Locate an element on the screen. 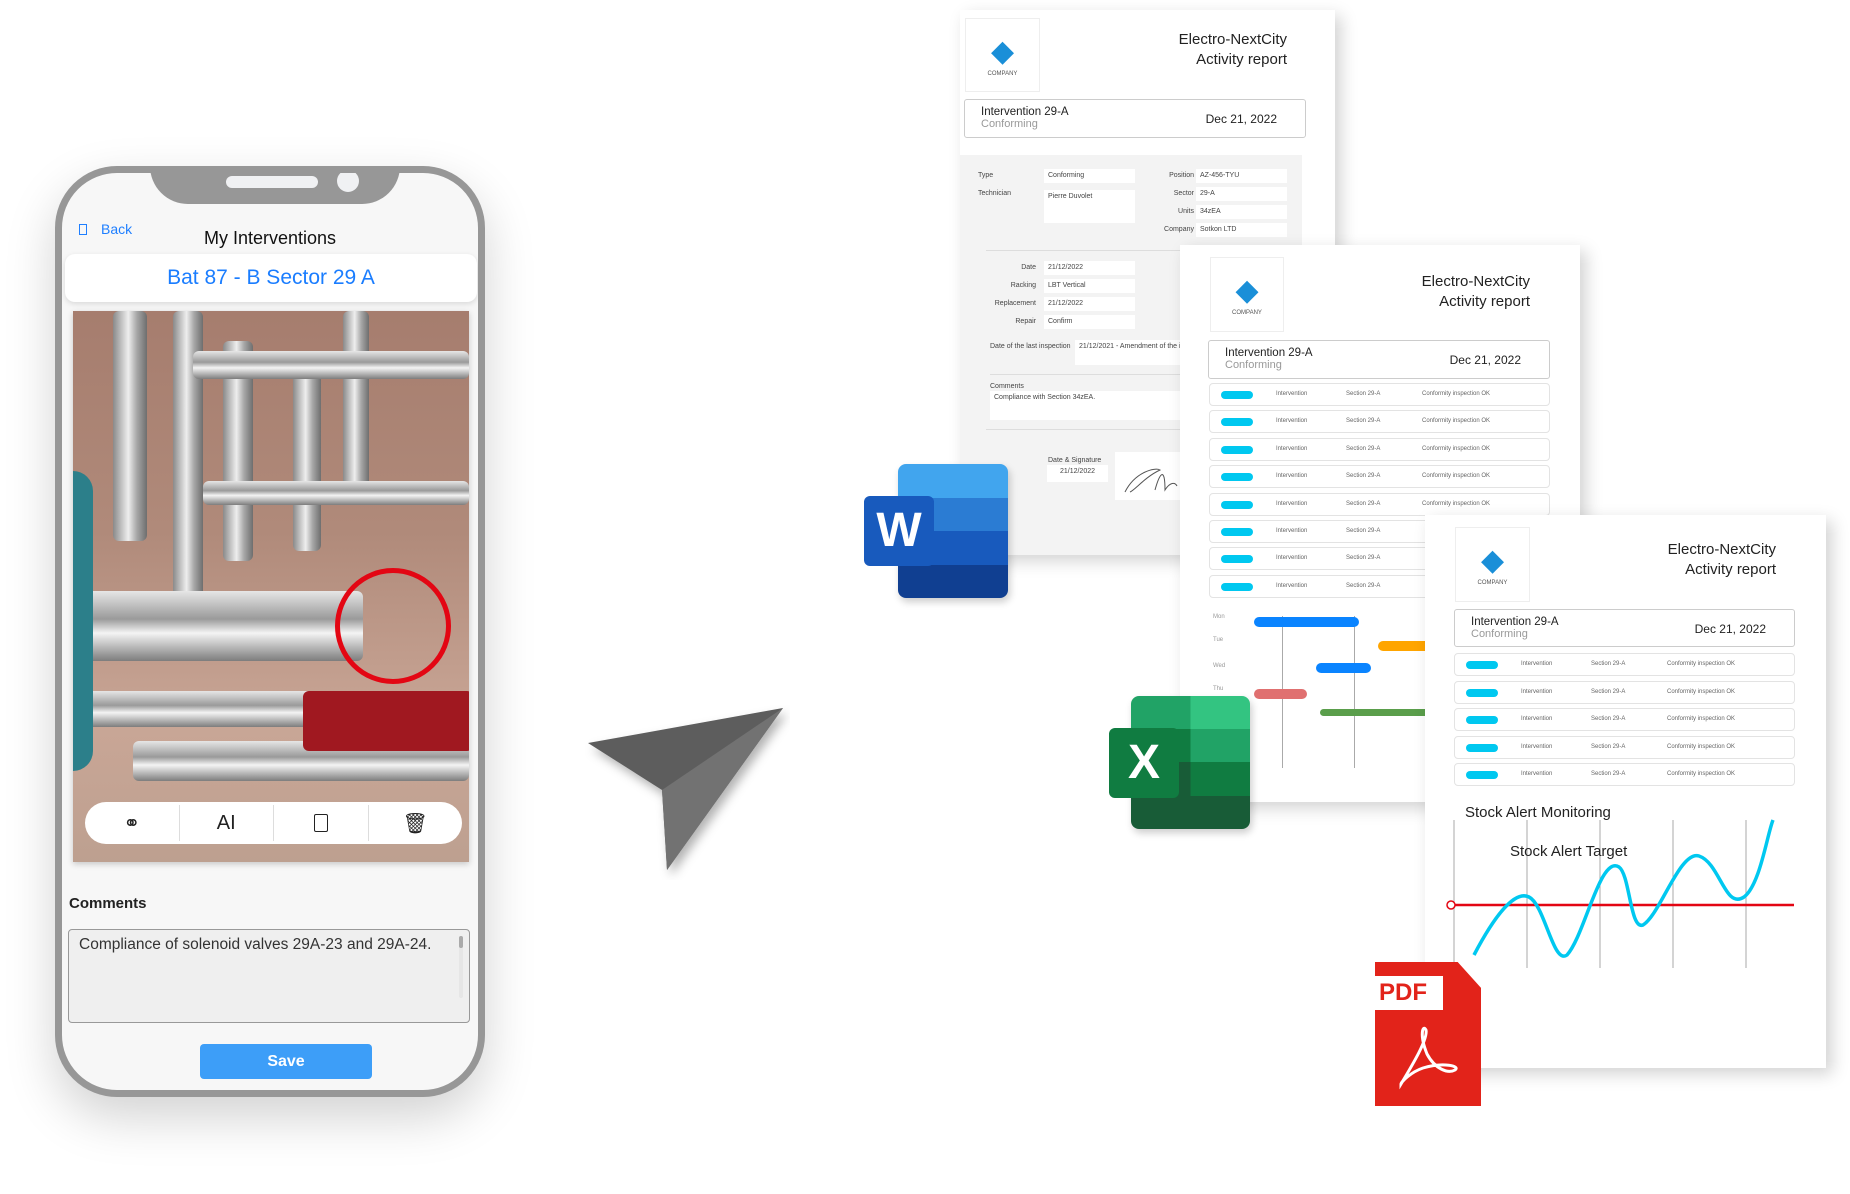 This screenshot has width=1850, height=1194. photo-toolbar: ⚭ AI 🗑 is located at coordinates (273, 823).